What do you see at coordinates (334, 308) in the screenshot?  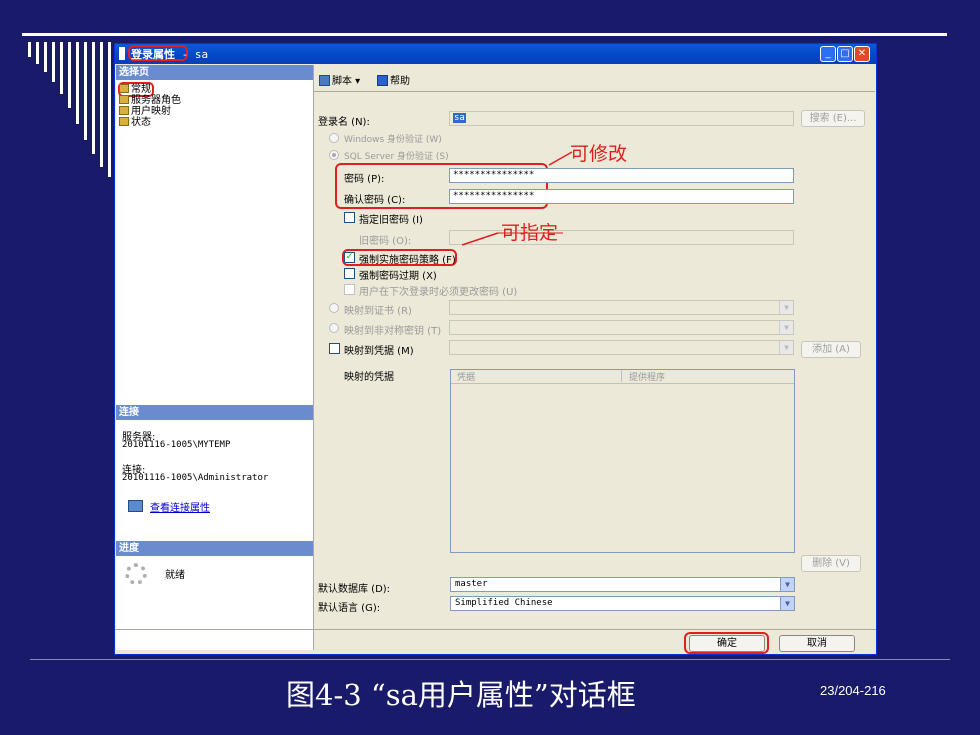 I see `map-cert-radio` at bounding box center [334, 308].